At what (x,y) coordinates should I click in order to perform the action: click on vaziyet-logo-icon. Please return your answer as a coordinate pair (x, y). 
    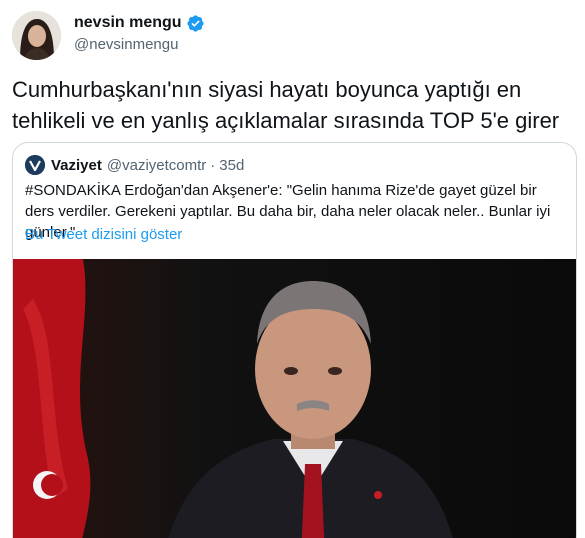
    Looking at the image, I should click on (35, 165).